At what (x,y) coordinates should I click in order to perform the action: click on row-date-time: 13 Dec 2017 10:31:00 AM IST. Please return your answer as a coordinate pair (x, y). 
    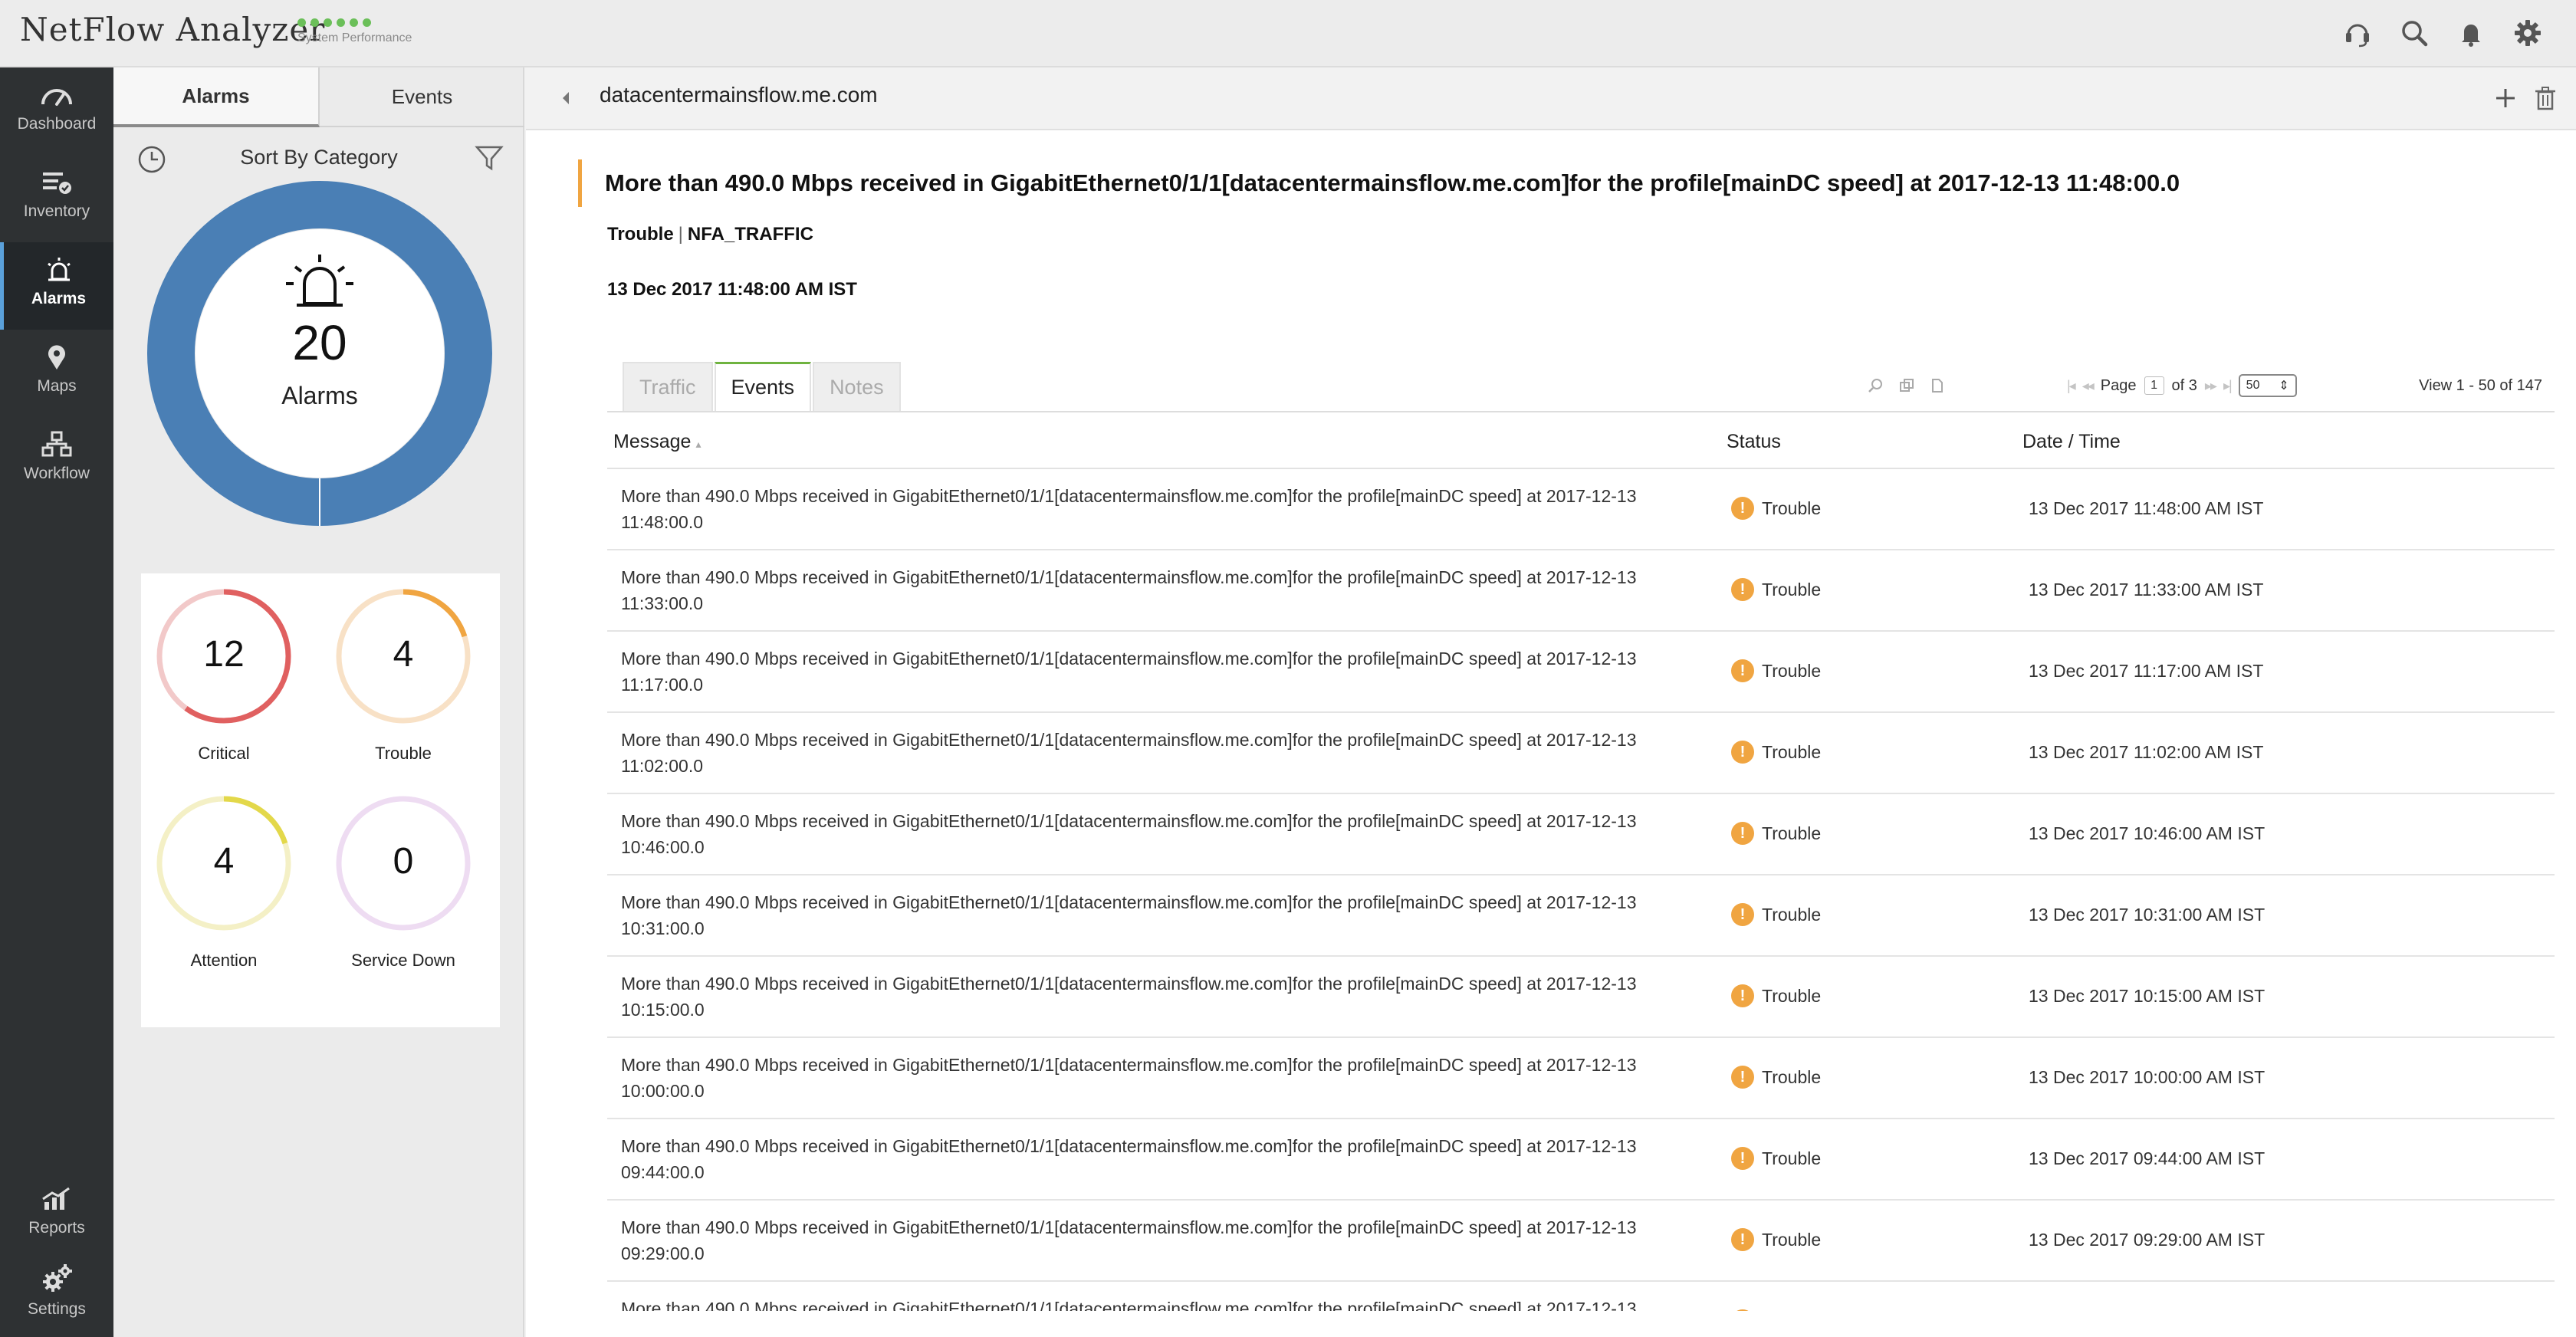
    Looking at the image, I should click on (2147, 915).